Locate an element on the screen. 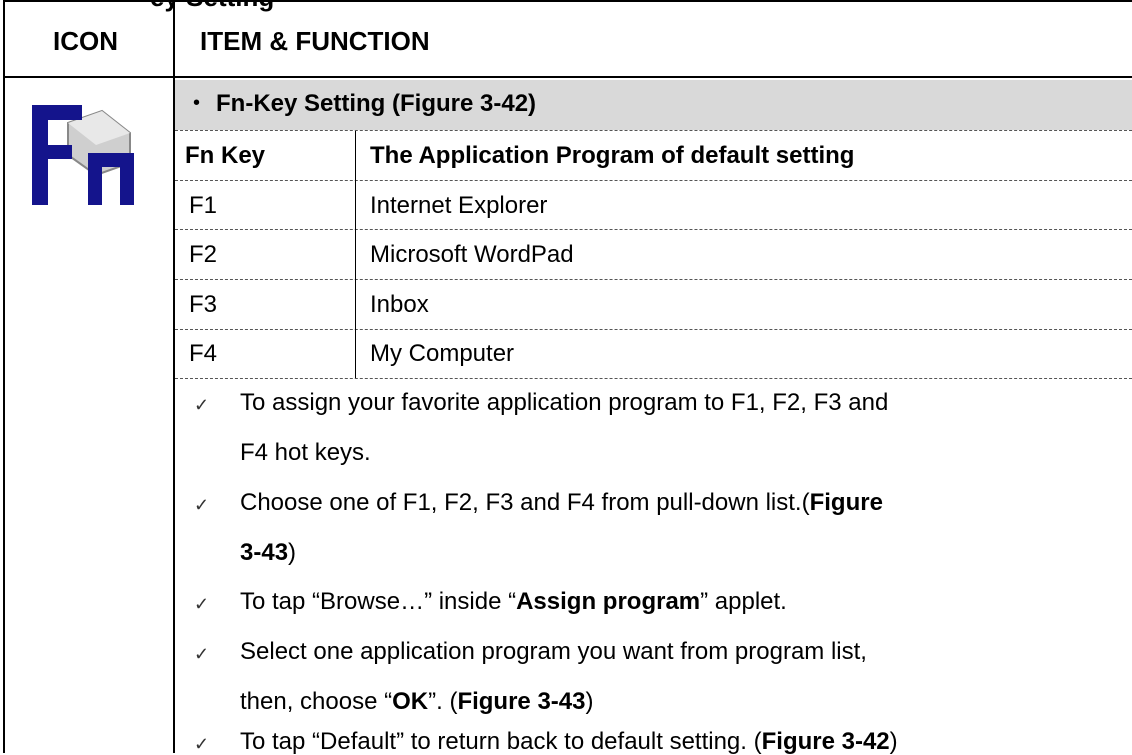  header-item-label: ITEM & FUNCTION is located at coordinates (315, 41).